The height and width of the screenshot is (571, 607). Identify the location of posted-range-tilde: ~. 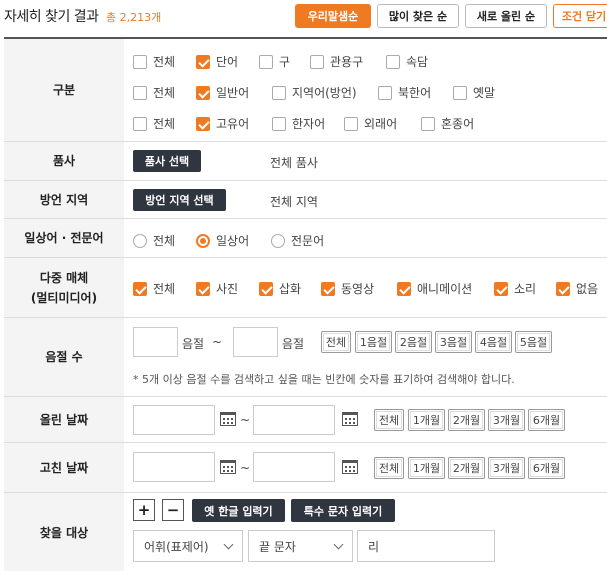
(245, 420).